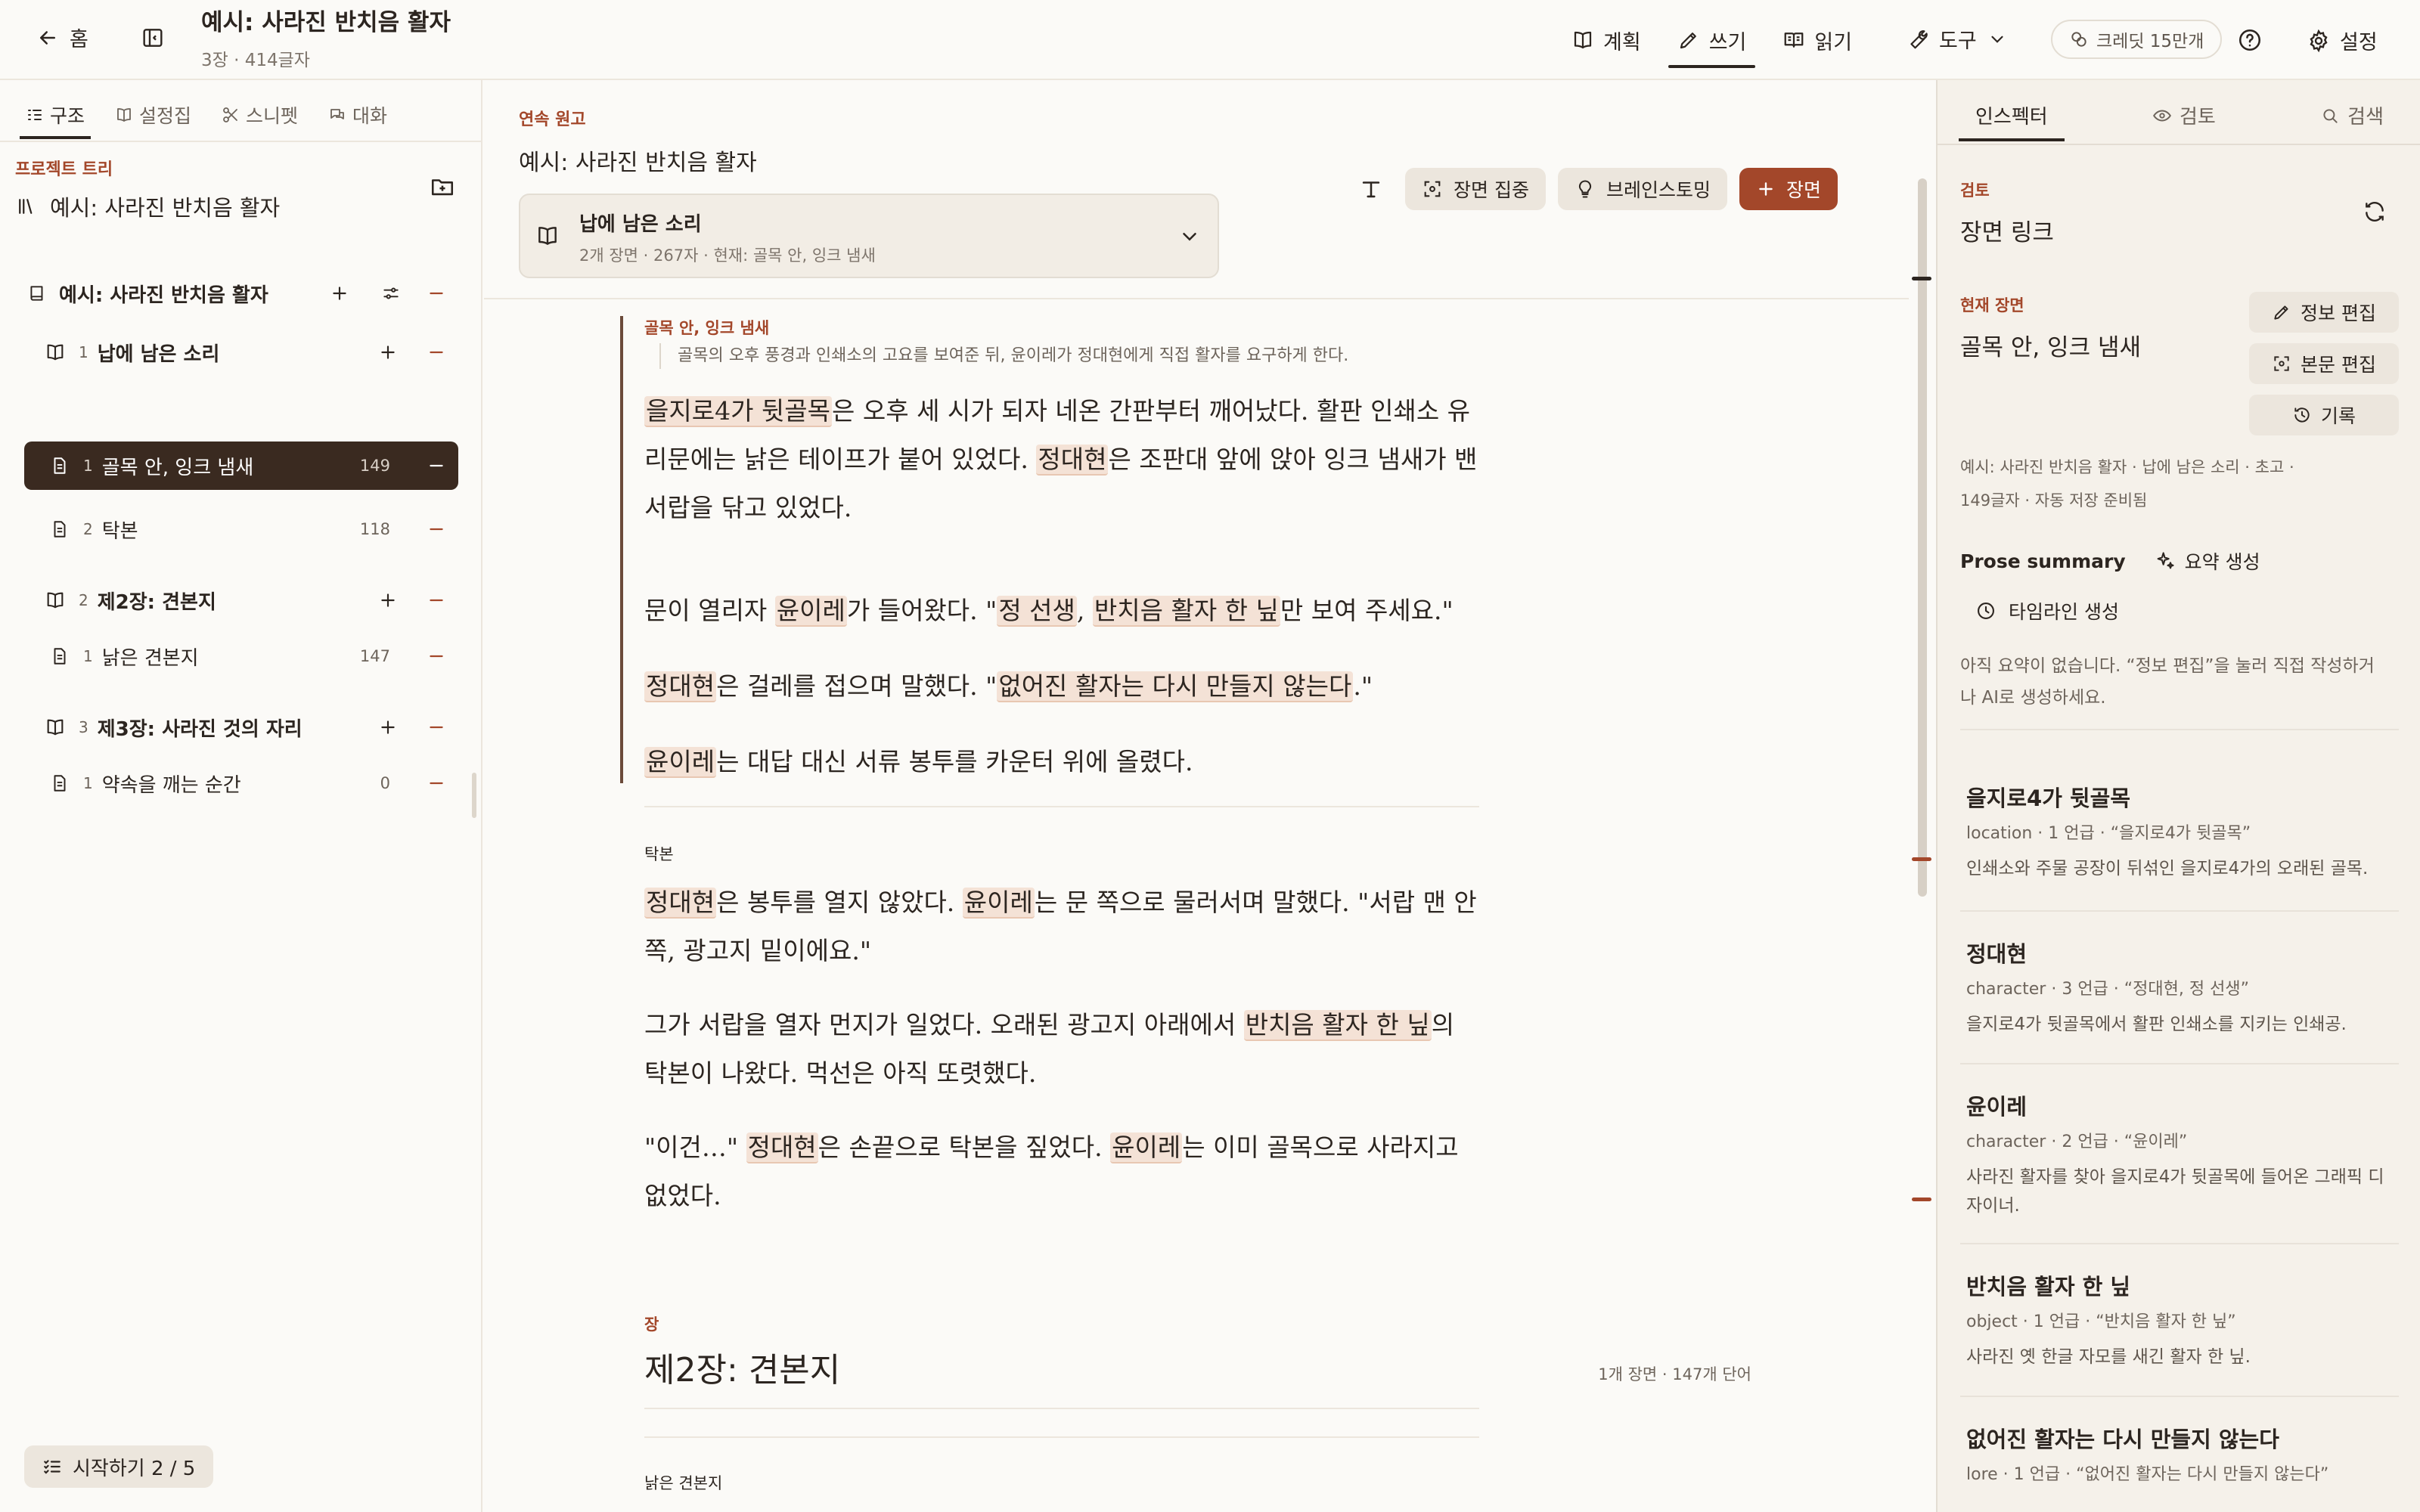 This screenshot has height=1512, width=2420. Describe the element at coordinates (2324, 363) in the screenshot. I see `edit-body-button: 본문 편집` at that location.